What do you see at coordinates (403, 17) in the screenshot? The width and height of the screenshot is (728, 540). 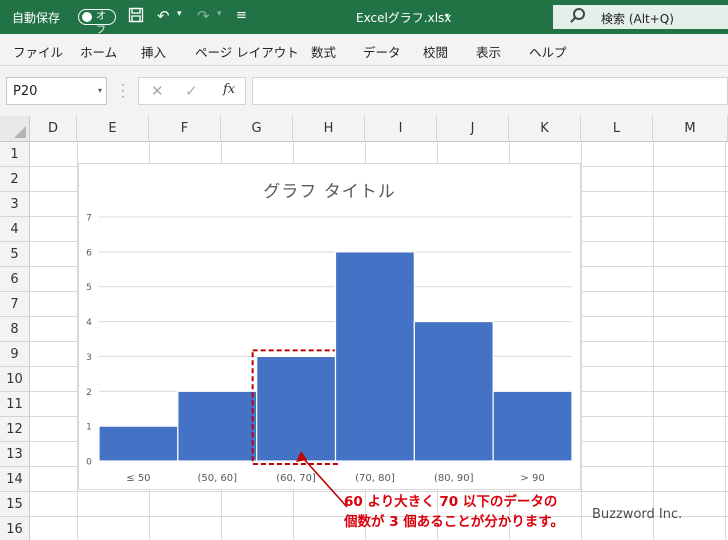 I see `file-name: Excelグラフ.xlsx` at bounding box center [403, 17].